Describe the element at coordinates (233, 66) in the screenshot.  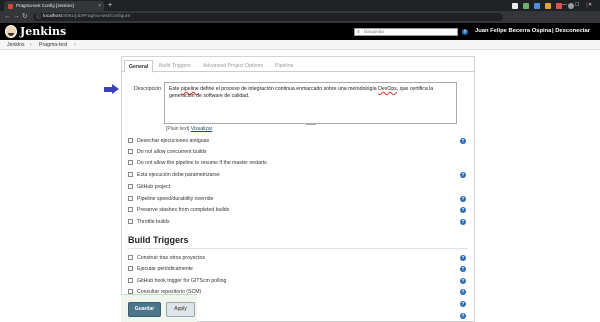
I see `tab-advanced-project-options: Advanced Project Options` at that location.